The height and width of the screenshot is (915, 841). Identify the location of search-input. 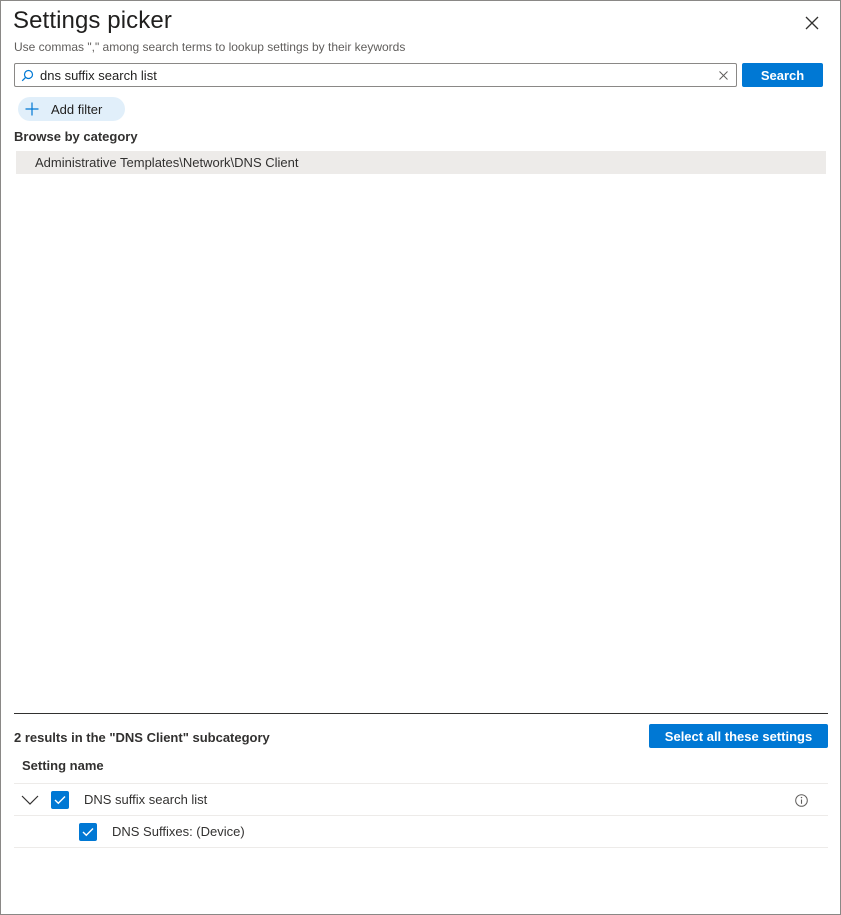
(375, 75).